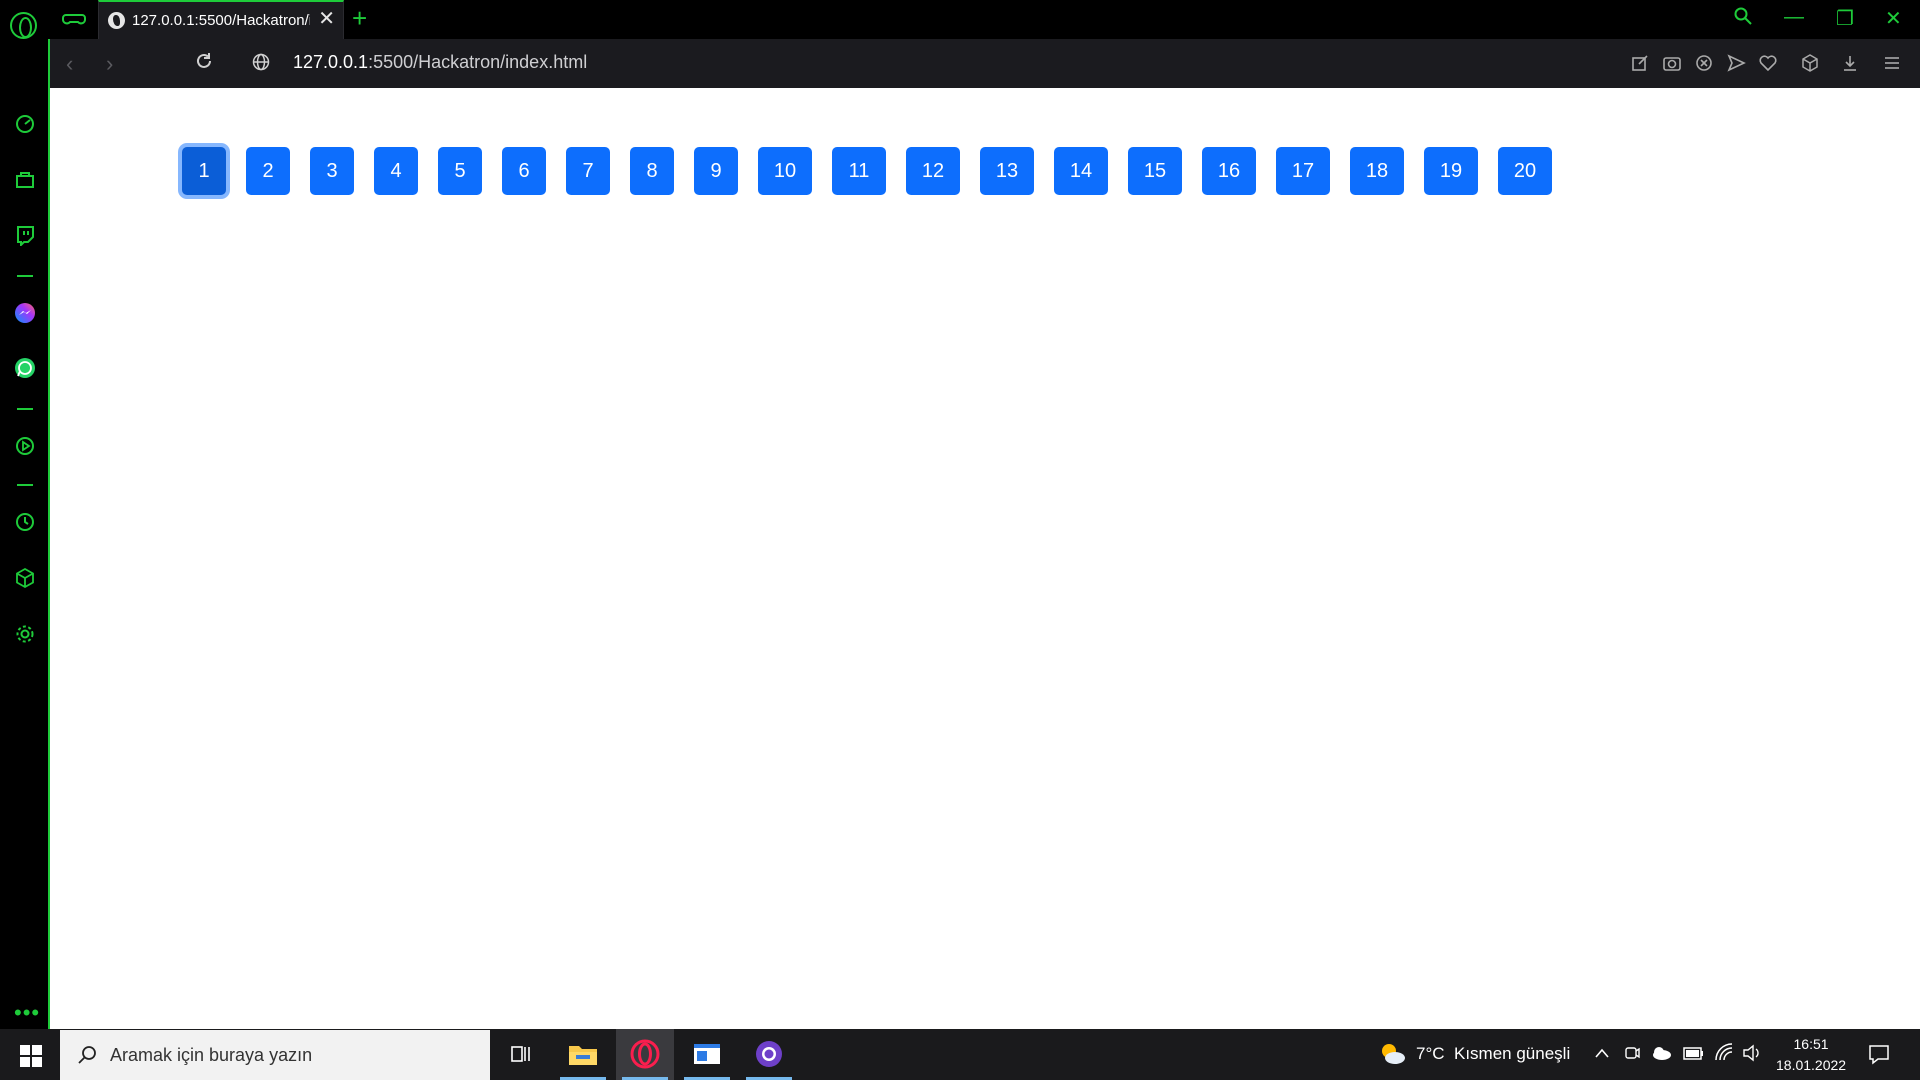 This screenshot has width=1920, height=1080. Describe the element at coordinates (359, 18) in the screenshot. I see `new-tab-button: +` at that location.